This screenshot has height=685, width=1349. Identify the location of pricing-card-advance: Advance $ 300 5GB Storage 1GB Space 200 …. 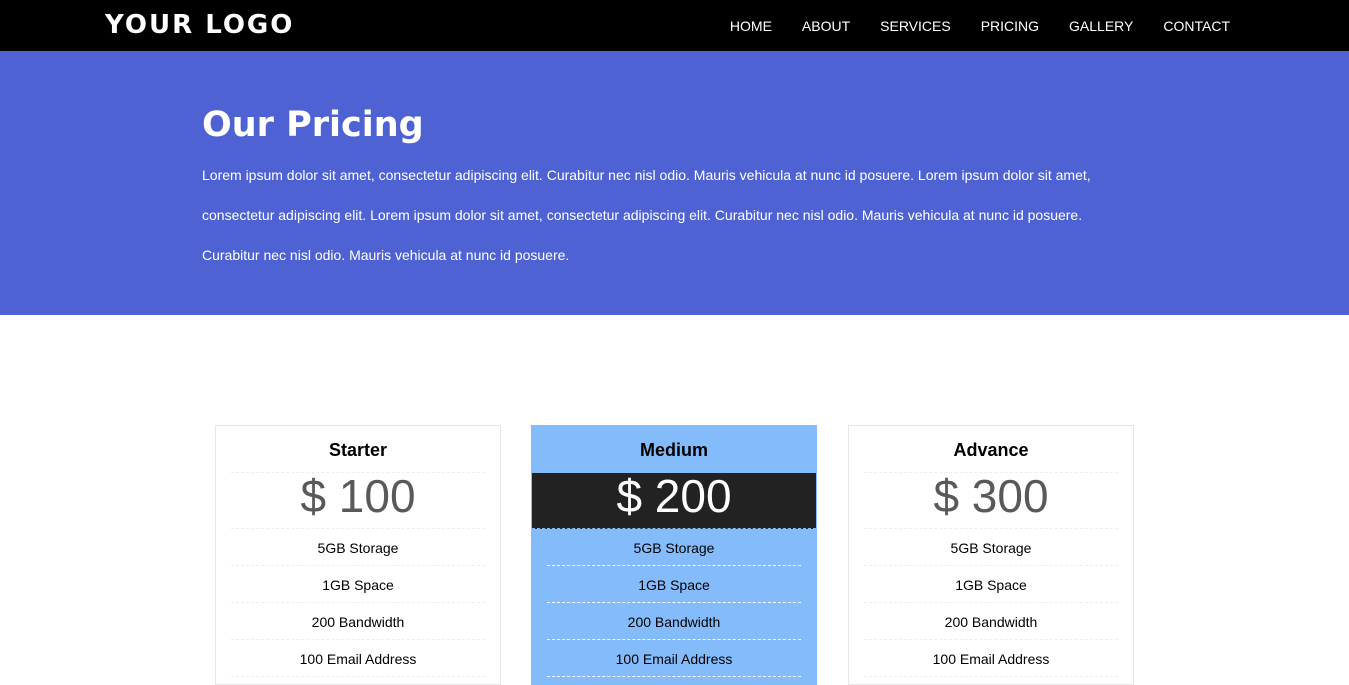
(991, 555).